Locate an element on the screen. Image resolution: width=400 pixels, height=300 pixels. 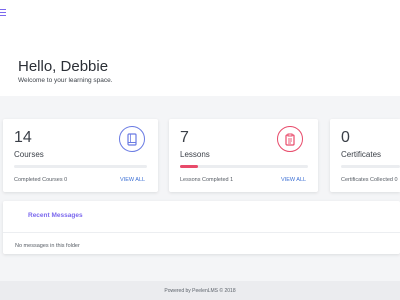
certificates-card: 0 Certificates Certificates Collected 0 is located at coordinates (365, 155).